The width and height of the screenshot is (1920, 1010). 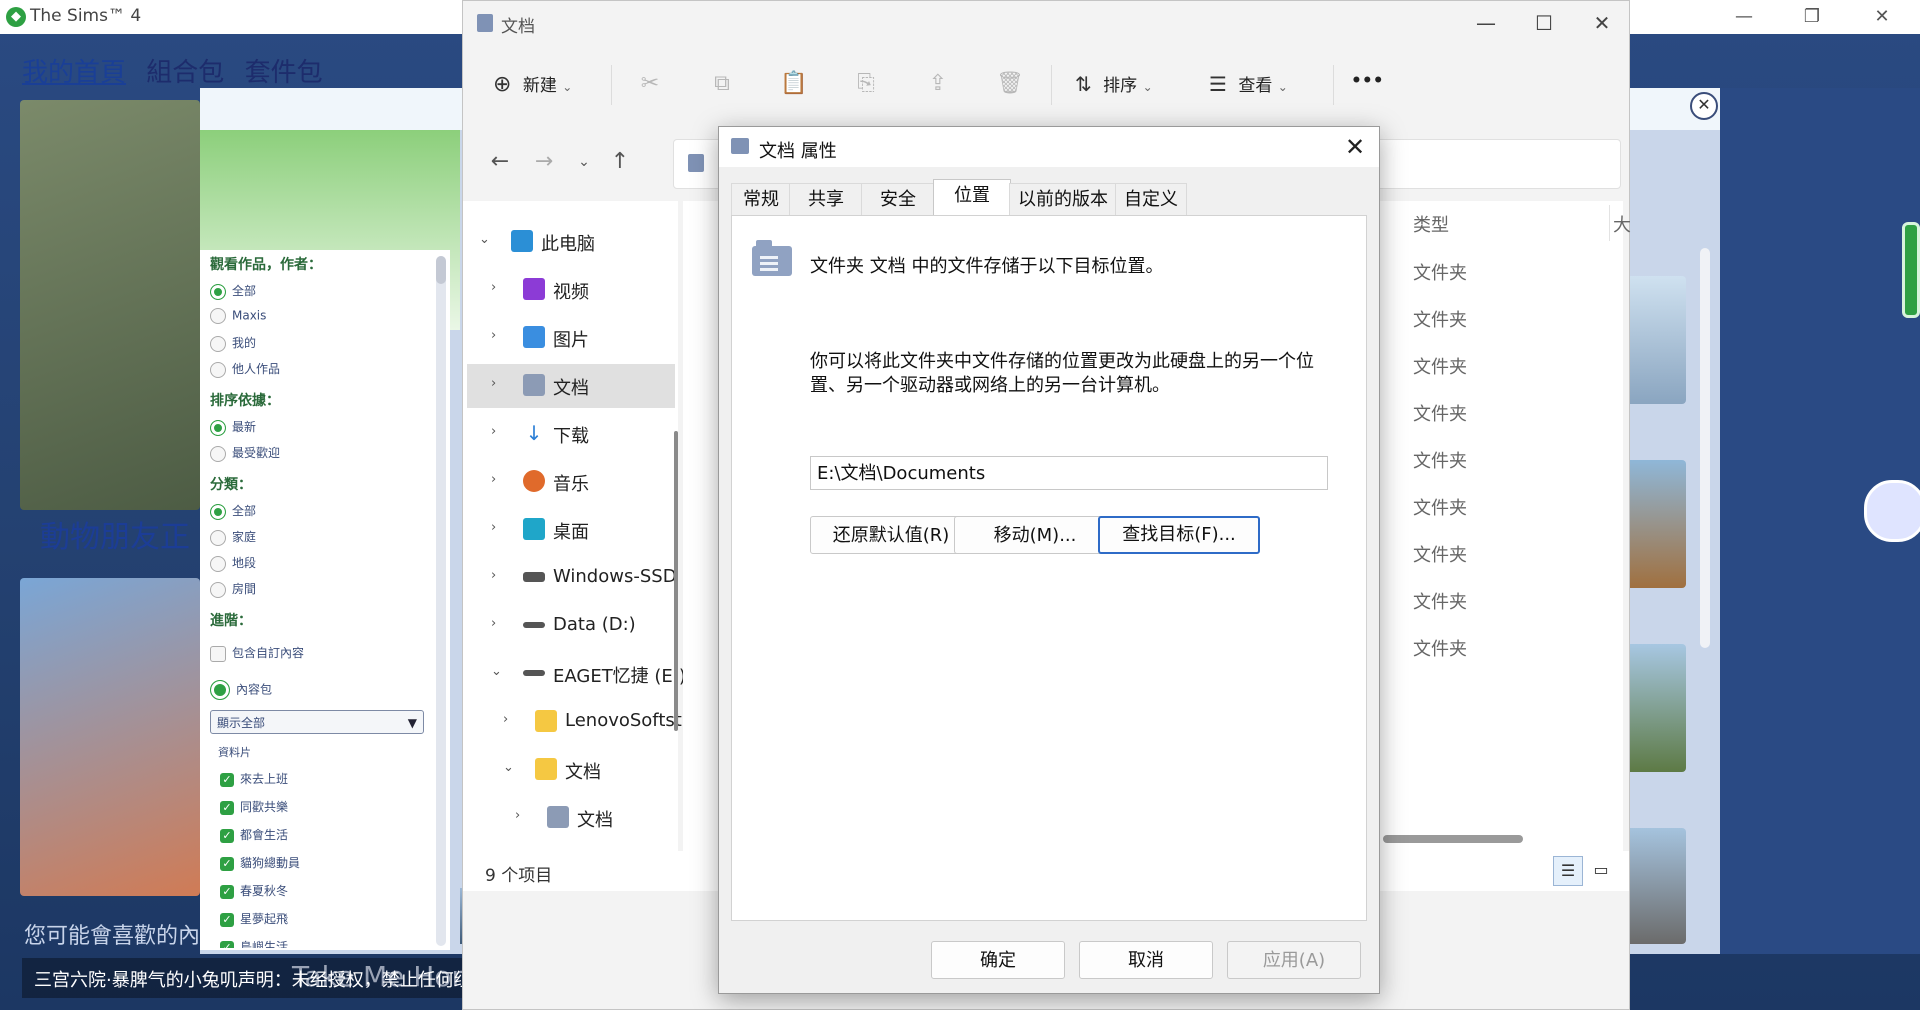 What do you see at coordinates (544, 162) in the screenshot?
I see `forward-arrow-icon: →` at bounding box center [544, 162].